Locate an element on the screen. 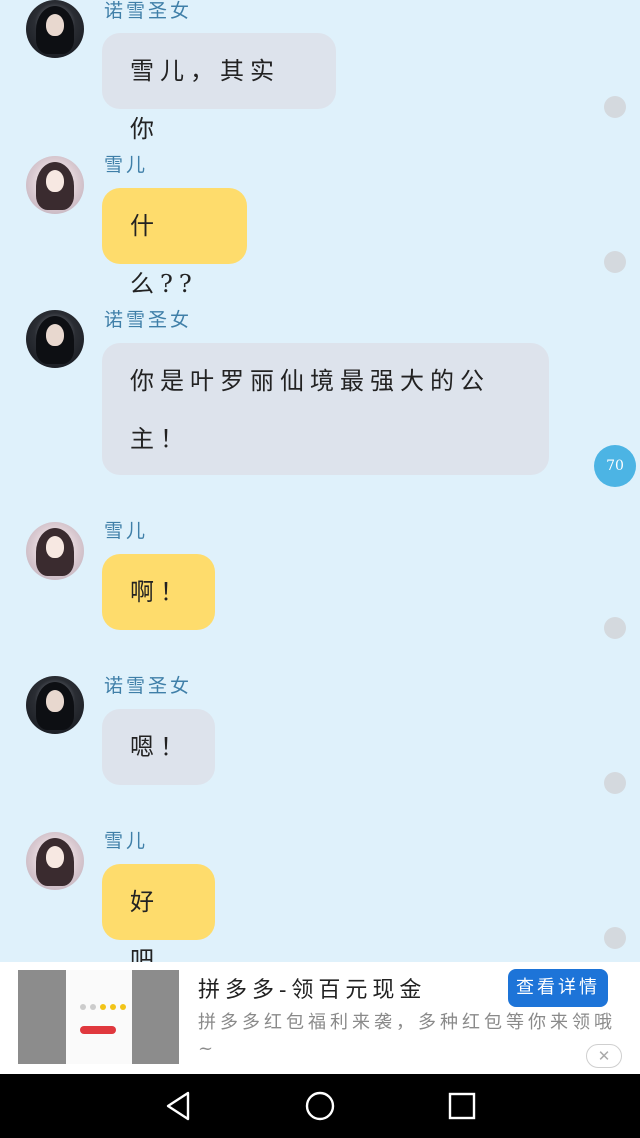 The image size is (640, 1138). ad-description: 拼多多红包福利来袭，多种红包等你来领哦~ is located at coordinates (408, 1036).